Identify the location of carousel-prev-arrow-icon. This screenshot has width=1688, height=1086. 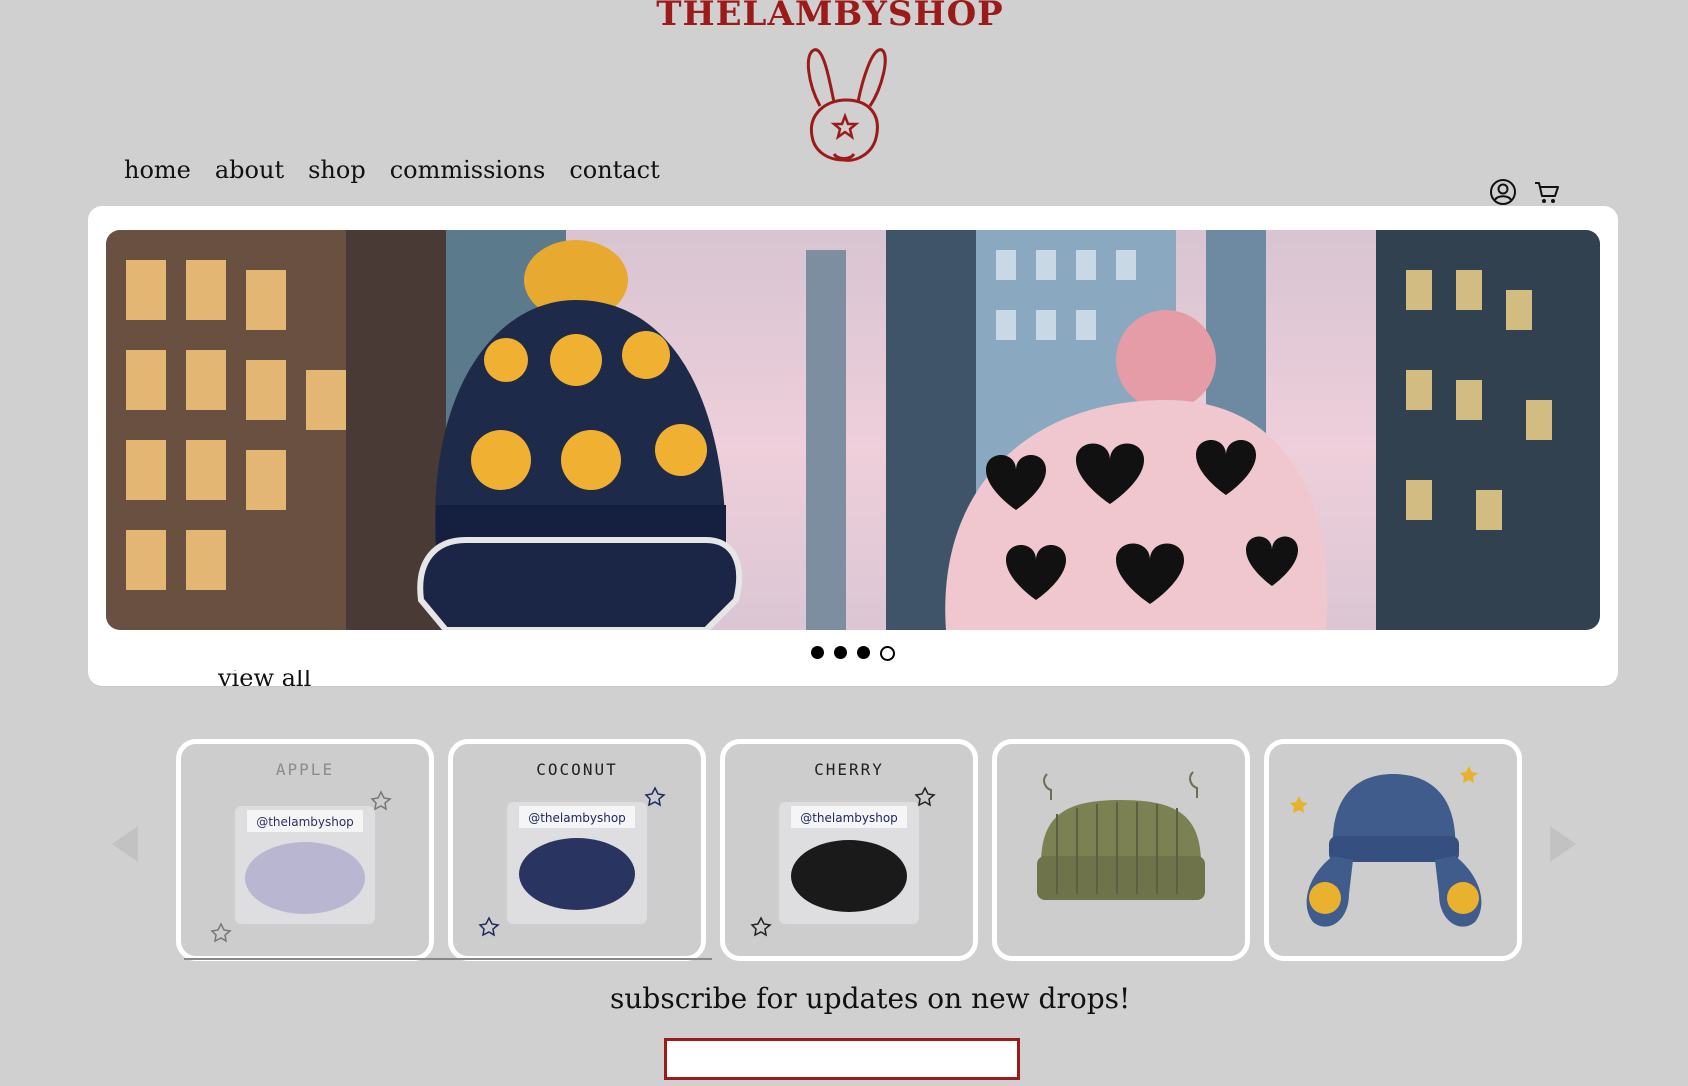
(125, 844).